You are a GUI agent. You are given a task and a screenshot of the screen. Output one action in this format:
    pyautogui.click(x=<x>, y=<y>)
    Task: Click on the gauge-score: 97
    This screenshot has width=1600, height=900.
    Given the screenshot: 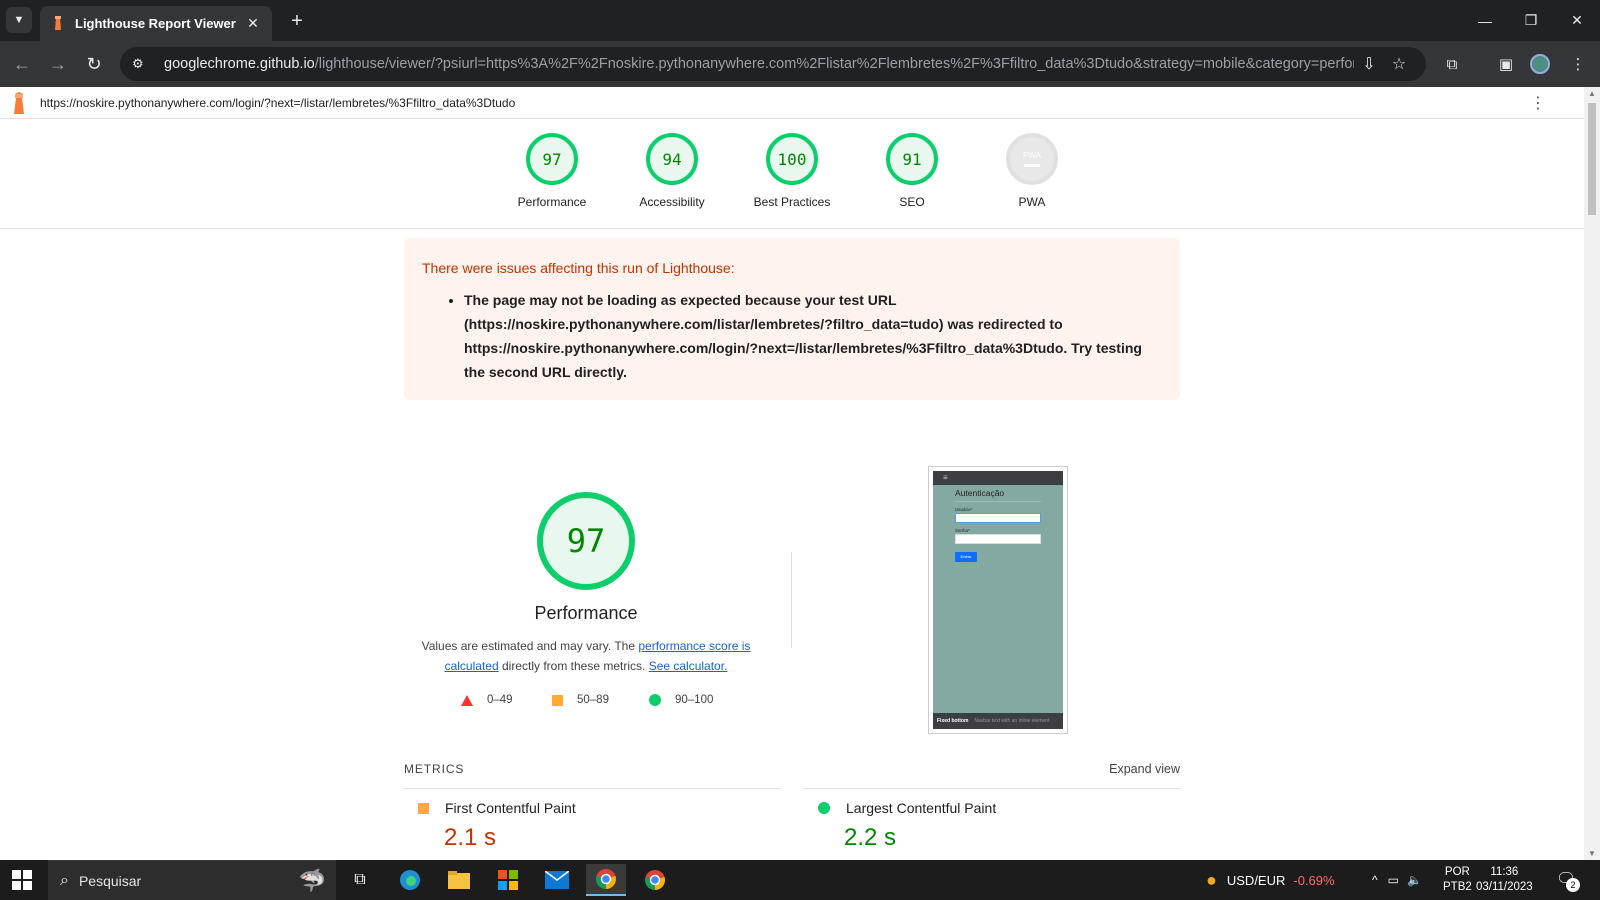 What is the action you would take?
    pyautogui.click(x=552, y=159)
    